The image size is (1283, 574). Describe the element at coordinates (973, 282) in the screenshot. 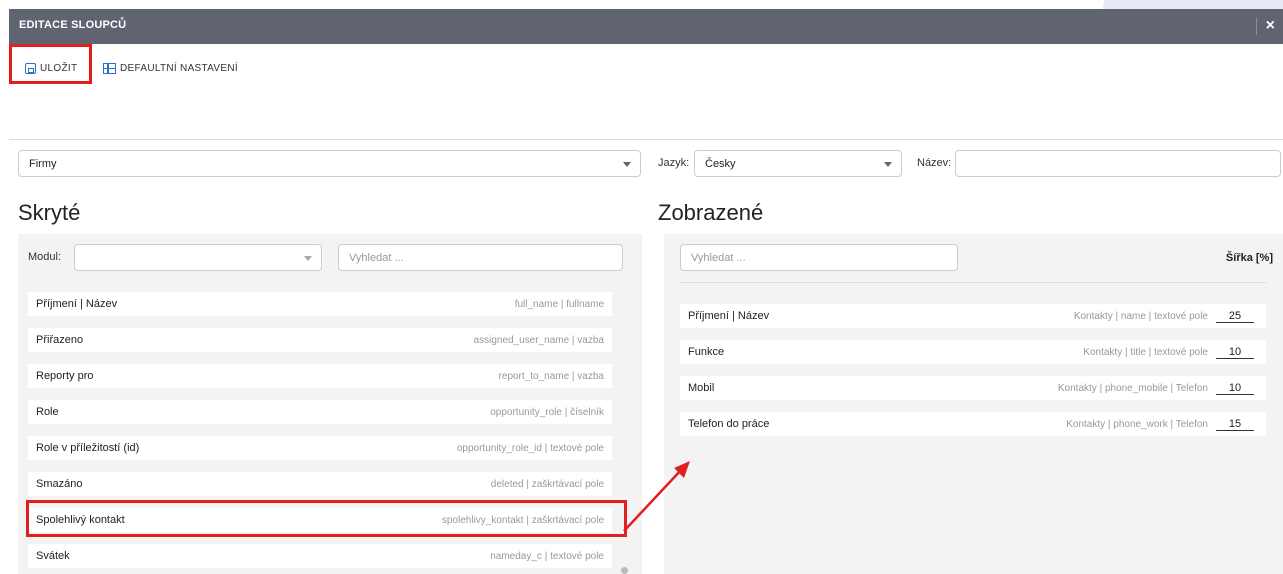

I see `divider` at that location.